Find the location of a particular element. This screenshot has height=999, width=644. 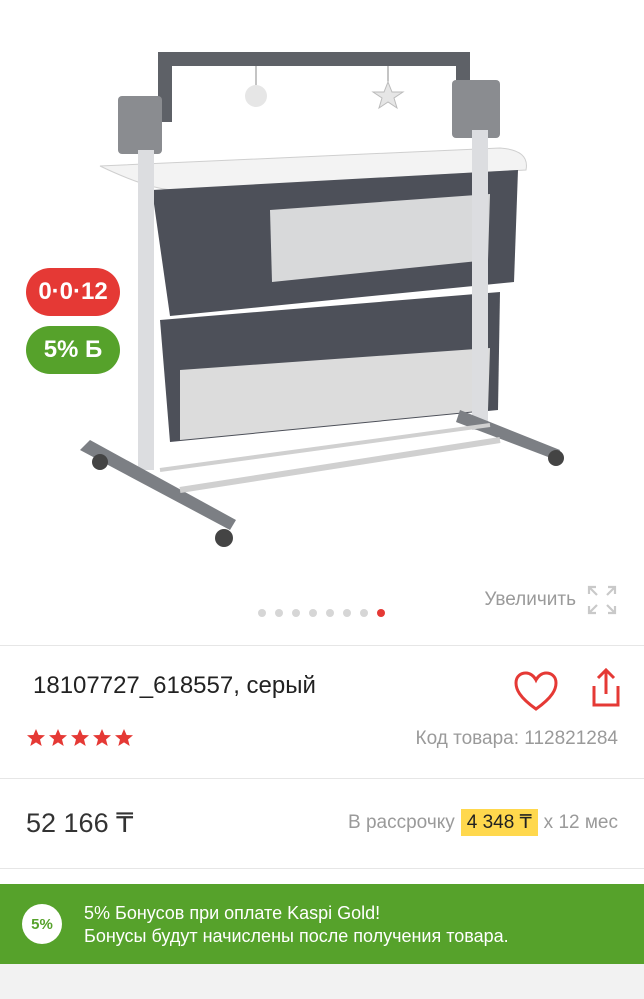

heart-icon is located at coordinates (536, 691).